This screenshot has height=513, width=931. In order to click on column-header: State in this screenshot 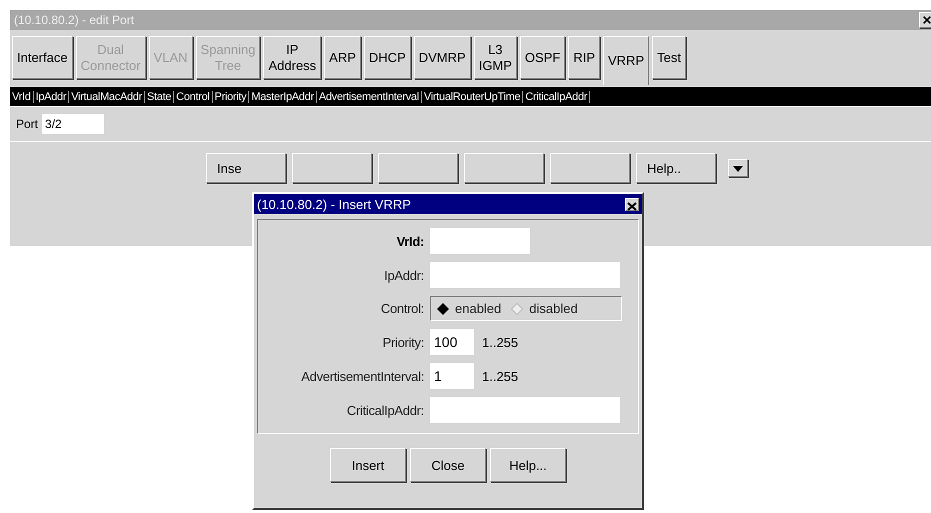, I will do `click(159, 96)`.